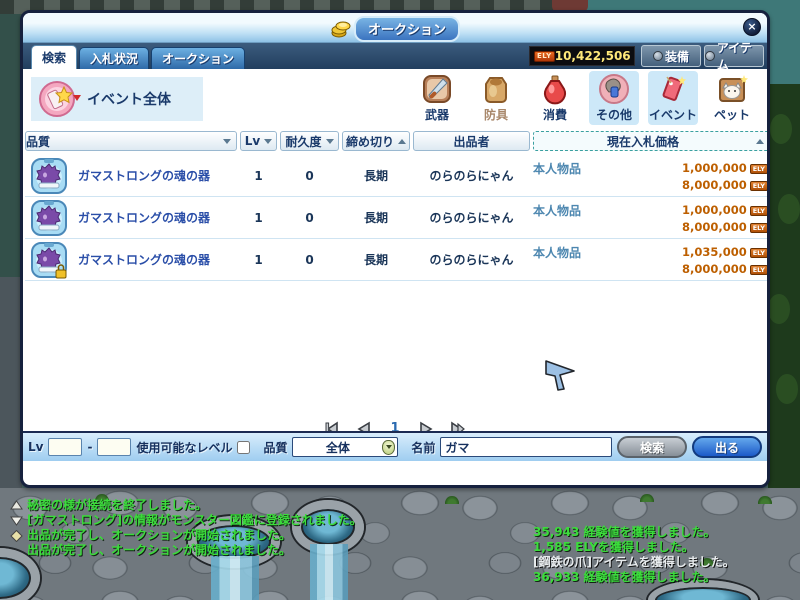  What do you see at coordinates (49, 259) in the screenshot?
I see `soul-vessel-icon-locked` at bounding box center [49, 259].